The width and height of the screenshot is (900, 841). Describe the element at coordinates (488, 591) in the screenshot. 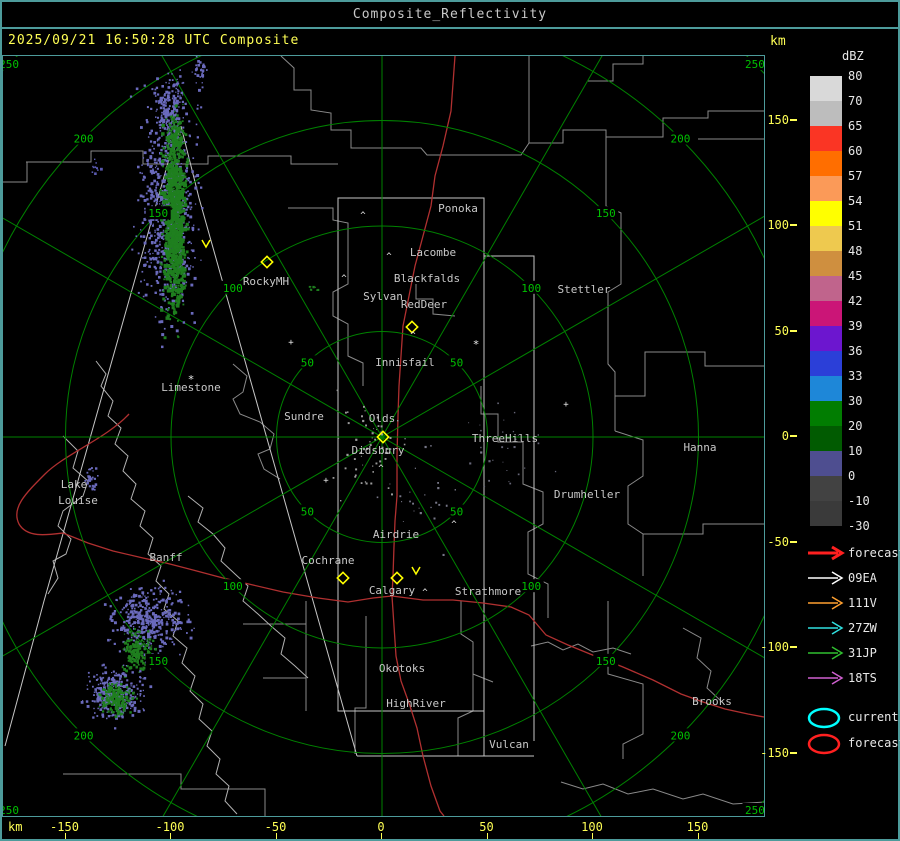

I see `city-label-strathmore: Strathmore` at that location.